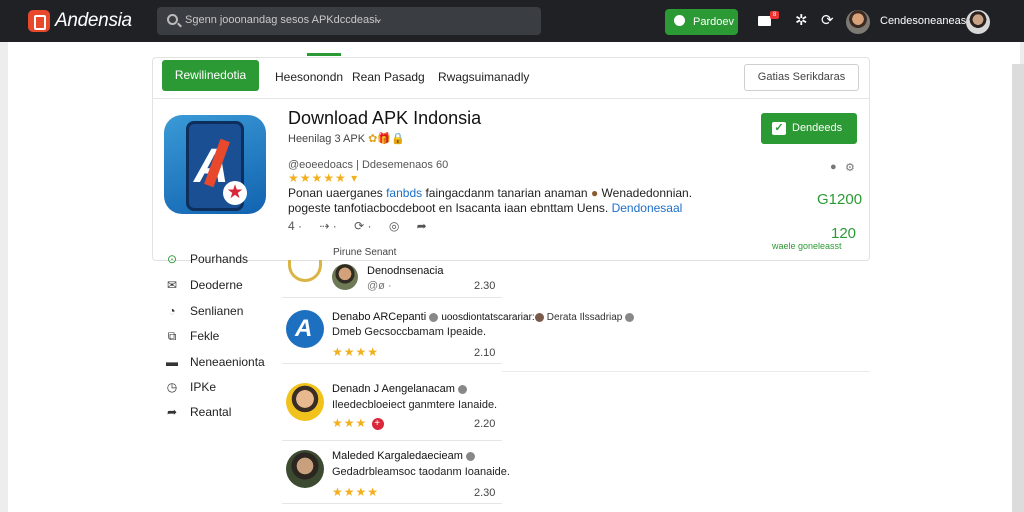  Describe the element at coordinates (807, 246) in the screenshot. I see `price-label: waele goneleasst` at that location.